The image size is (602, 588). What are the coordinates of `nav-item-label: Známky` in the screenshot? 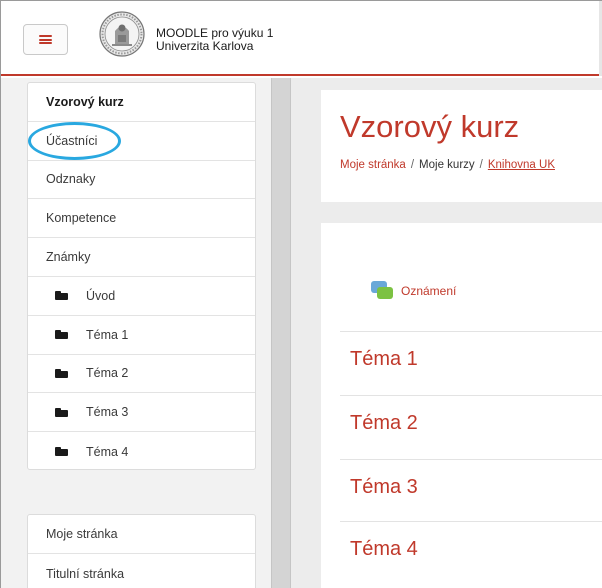 It's located at (68, 257).